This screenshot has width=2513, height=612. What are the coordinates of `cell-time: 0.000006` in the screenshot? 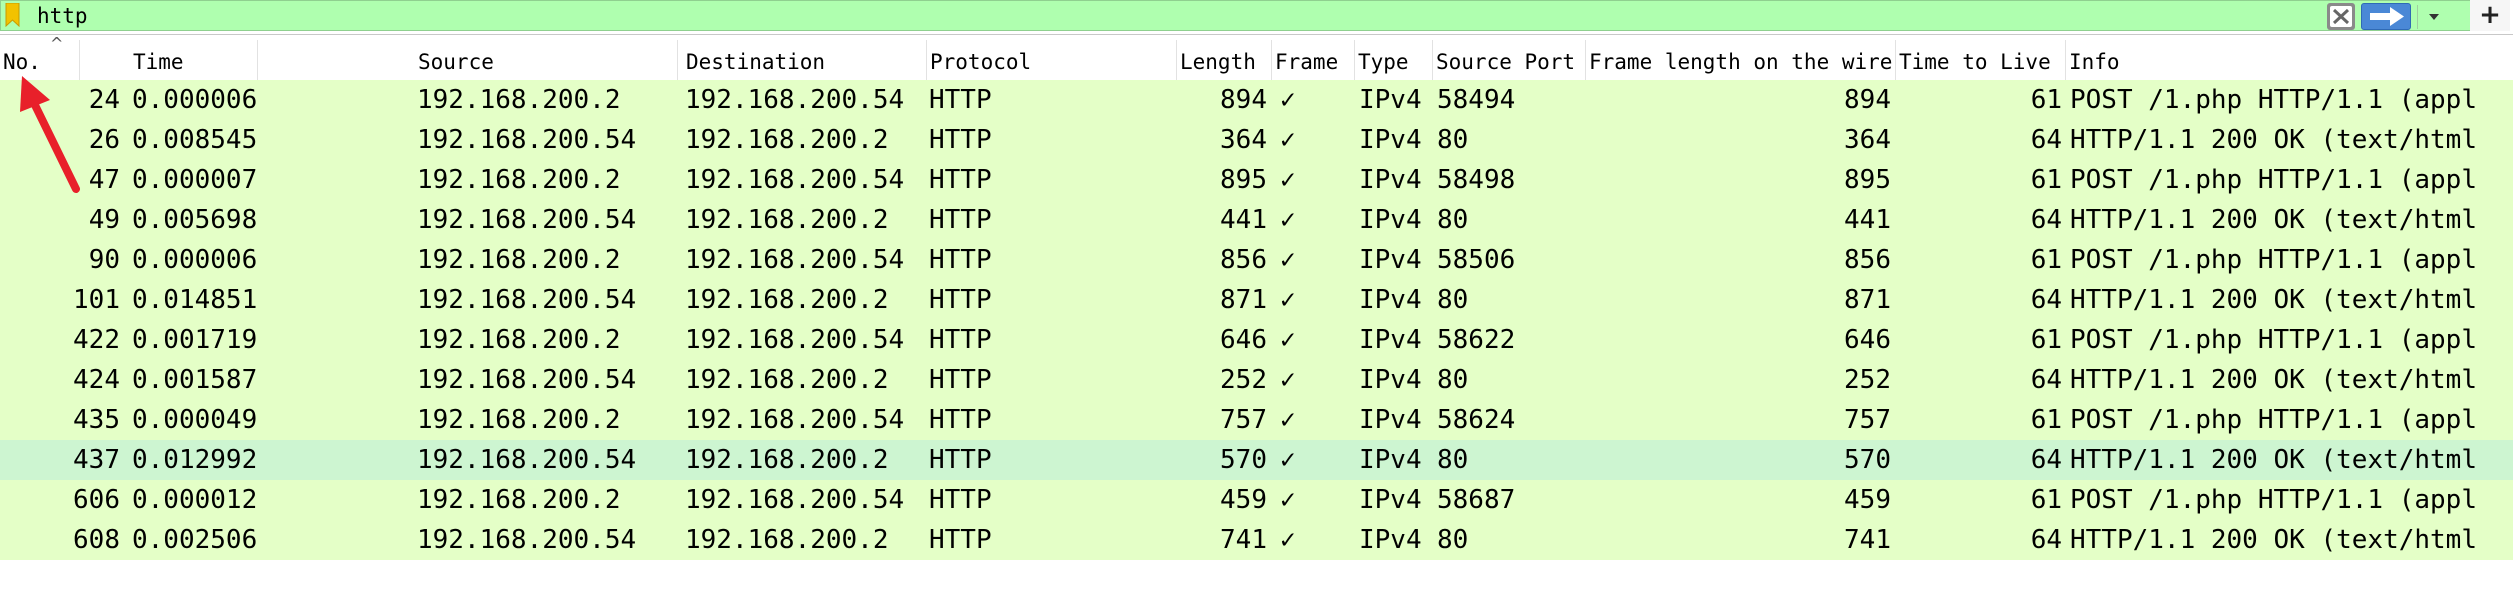 It's located at (195, 260).